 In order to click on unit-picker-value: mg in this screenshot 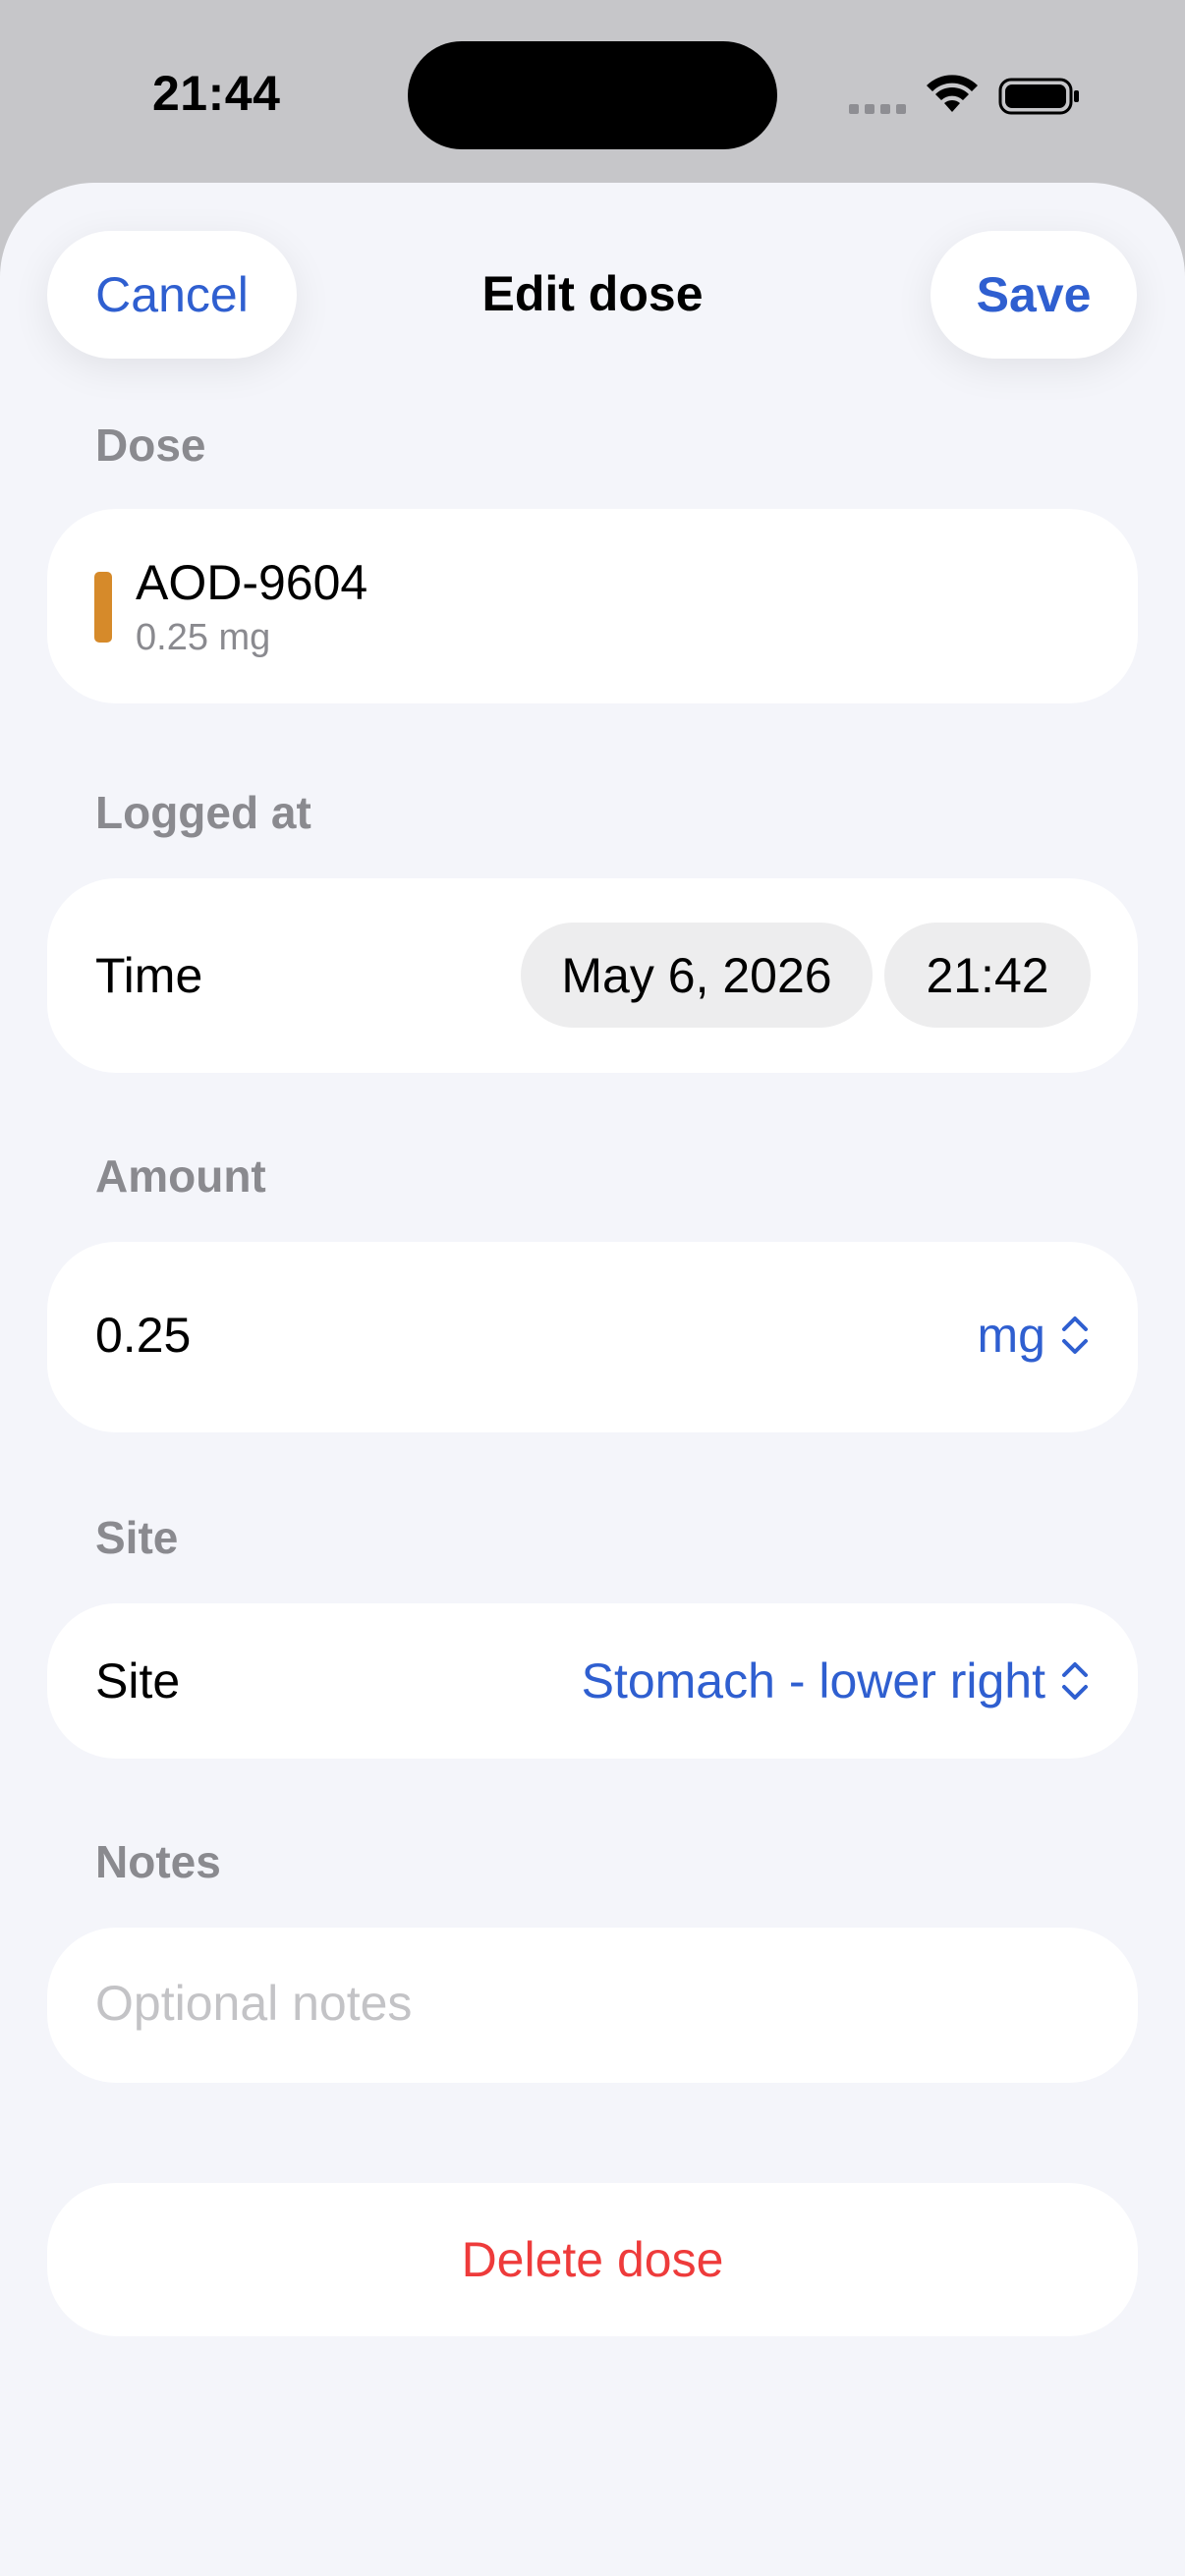, I will do `click(1011, 1335)`.